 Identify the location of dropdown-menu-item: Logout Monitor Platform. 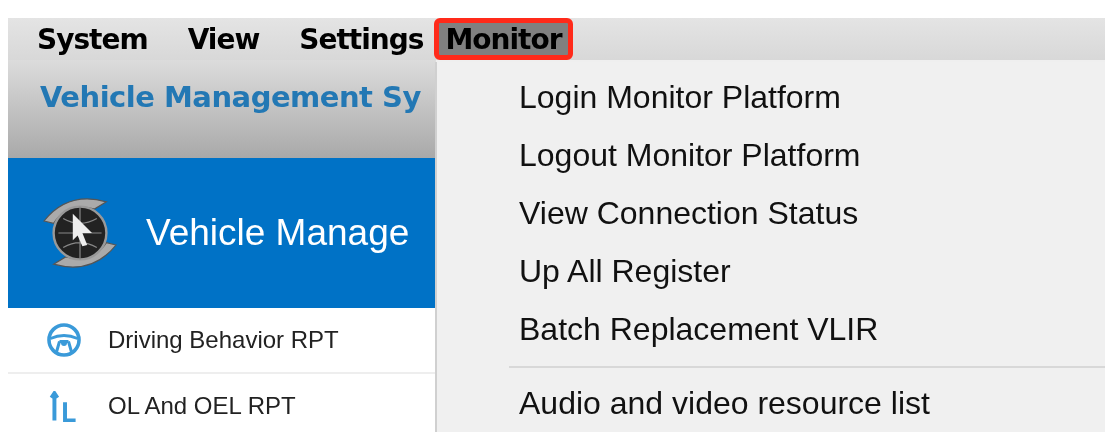
(812, 155).